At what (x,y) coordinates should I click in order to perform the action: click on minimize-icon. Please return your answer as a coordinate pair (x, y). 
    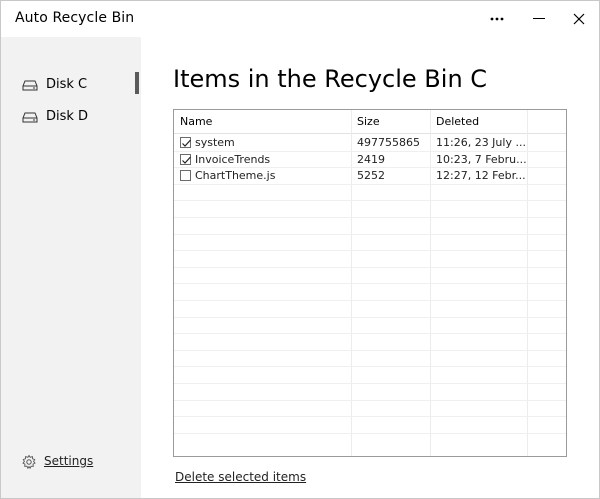
    Looking at the image, I should click on (539, 18).